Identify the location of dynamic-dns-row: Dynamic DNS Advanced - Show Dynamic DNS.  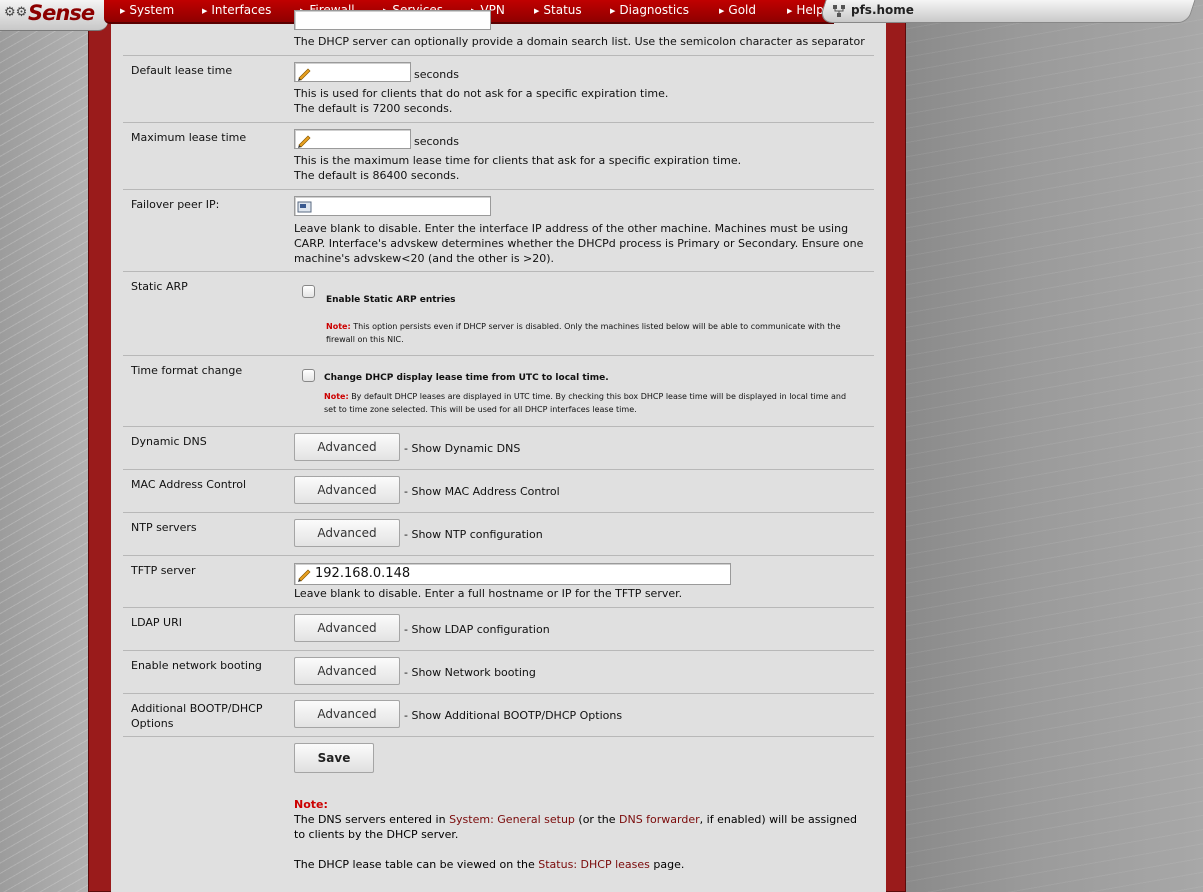
(498, 448).